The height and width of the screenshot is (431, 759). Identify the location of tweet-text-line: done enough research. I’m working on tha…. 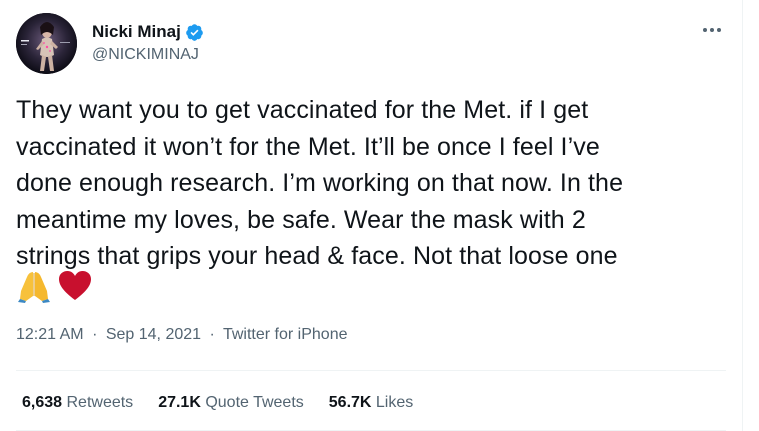
(320, 183).